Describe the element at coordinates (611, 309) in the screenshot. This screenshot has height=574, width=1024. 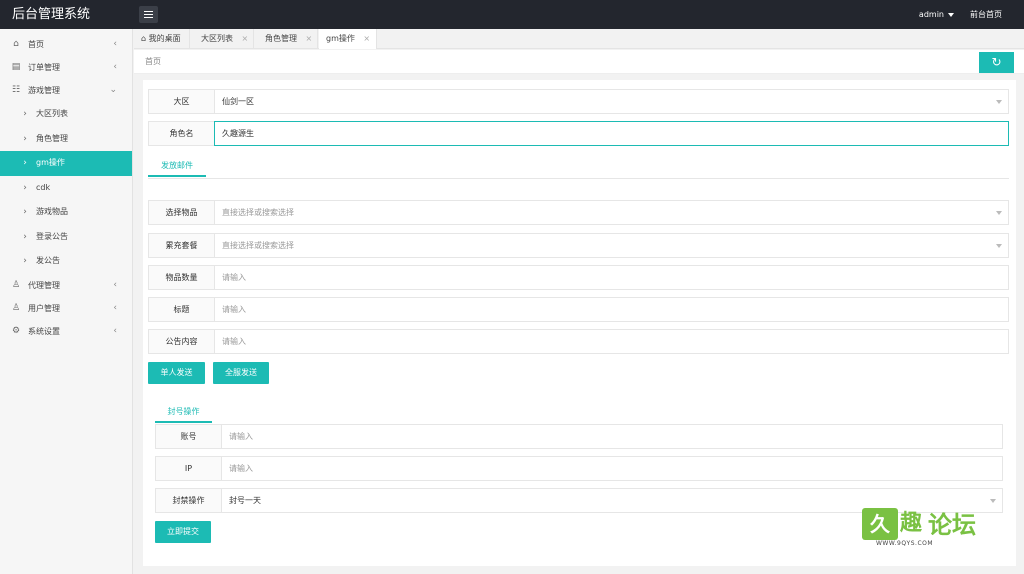
I see `subject-input: 请输入` at that location.